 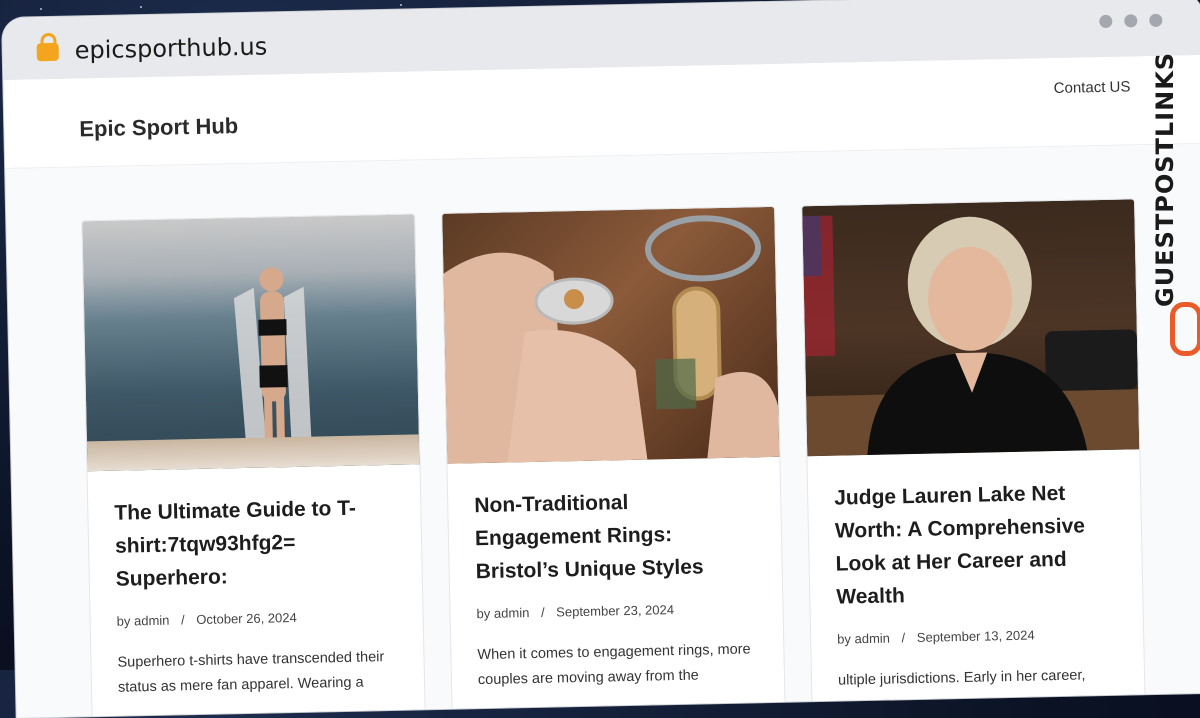 I want to click on site-title: Epic Sport Hub, so click(x=158, y=127).